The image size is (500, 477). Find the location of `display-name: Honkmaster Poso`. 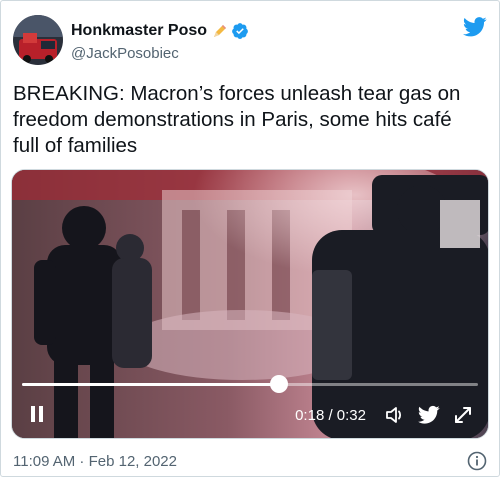

display-name: Honkmaster Poso is located at coordinates (139, 31).